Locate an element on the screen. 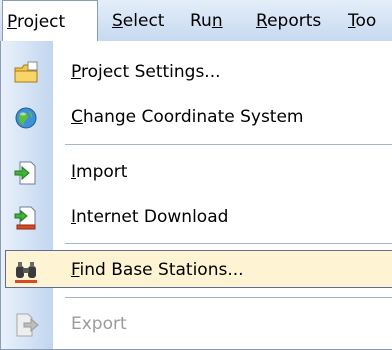  menu-item-export: Export is located at coordinates (196, 324).